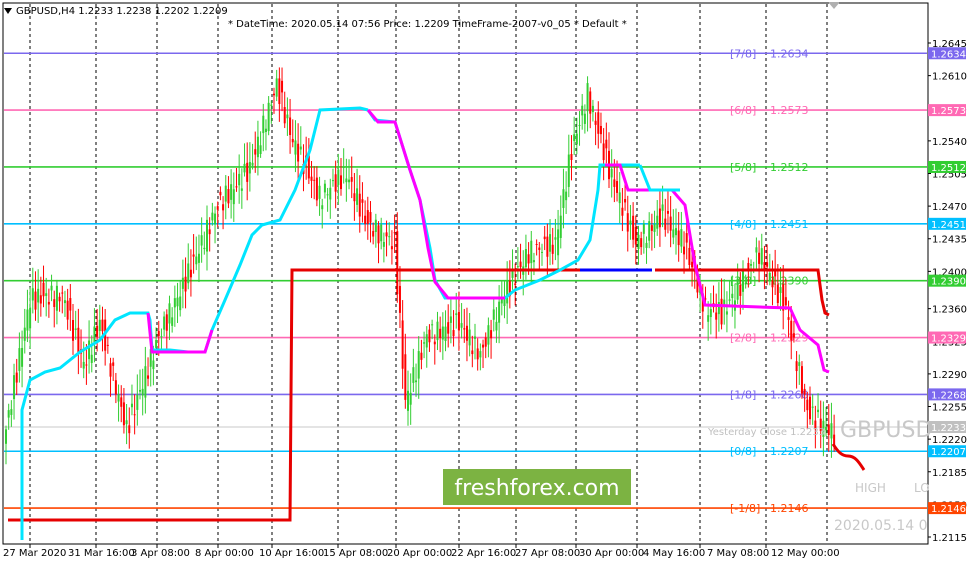 The image size is (970, 565). I want to click on price-tag-4: 1.2390, so click(947, 281).